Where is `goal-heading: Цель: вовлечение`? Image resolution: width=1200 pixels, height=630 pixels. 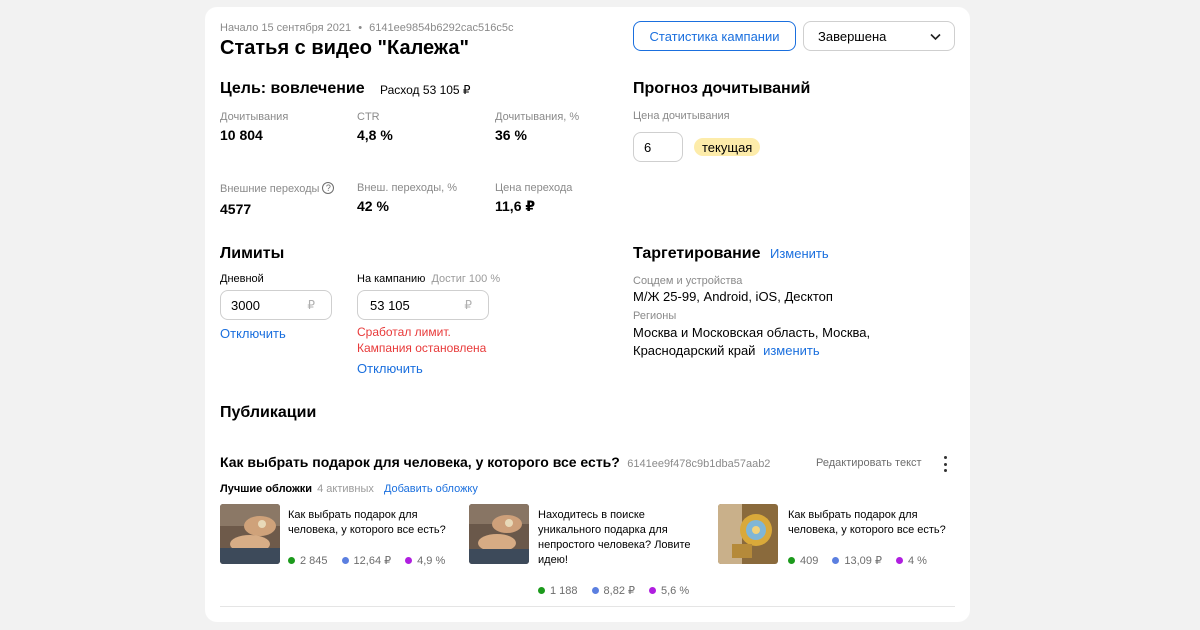
goal-heading: Цель: вовлечение is located at coordinates (292, 88).